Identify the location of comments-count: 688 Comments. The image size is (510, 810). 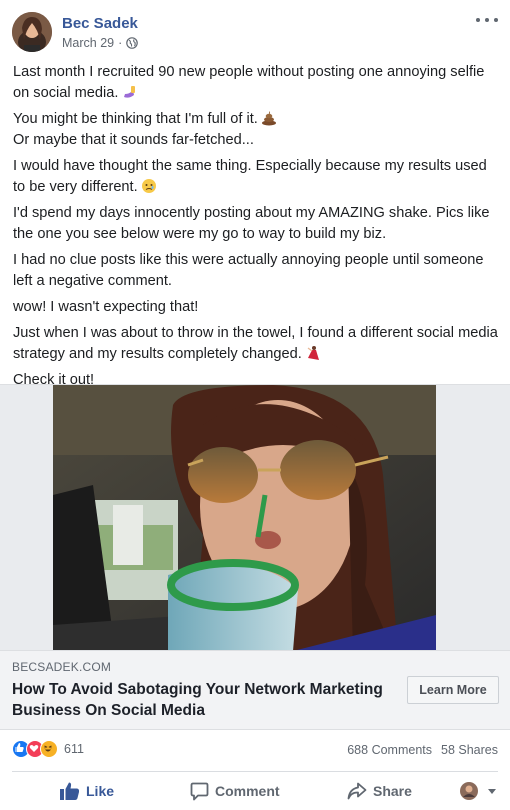
(389, 750).